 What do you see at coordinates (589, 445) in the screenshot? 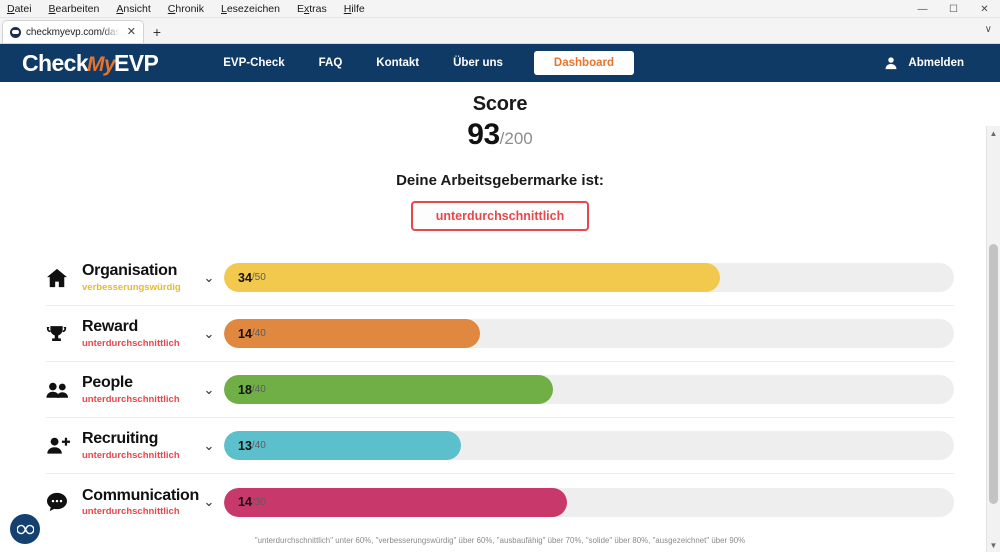
I see `progress-bar-track: 13/40` at bounding box center [589, 445].